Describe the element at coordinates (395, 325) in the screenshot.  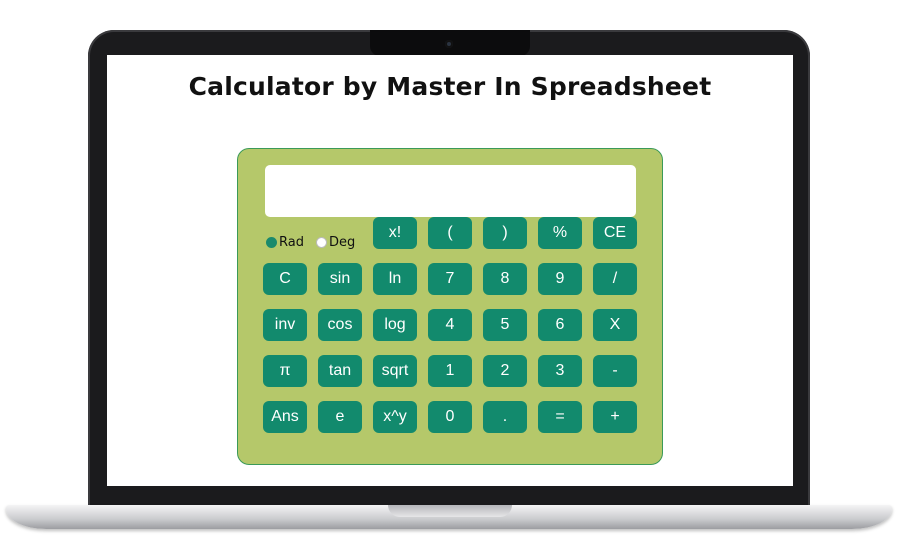
I see `key-log: log` at that location.